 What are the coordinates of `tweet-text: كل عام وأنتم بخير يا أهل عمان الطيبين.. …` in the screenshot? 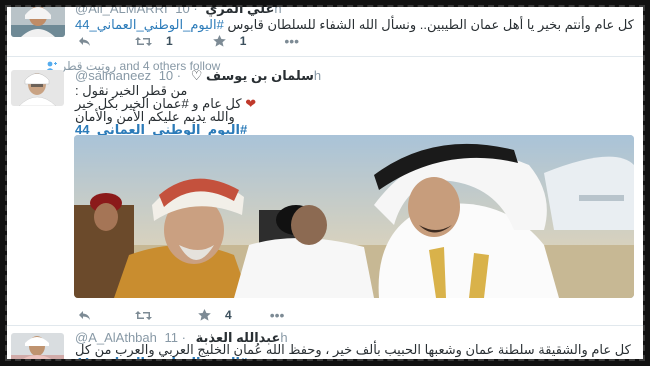 It's located at (356, 24).